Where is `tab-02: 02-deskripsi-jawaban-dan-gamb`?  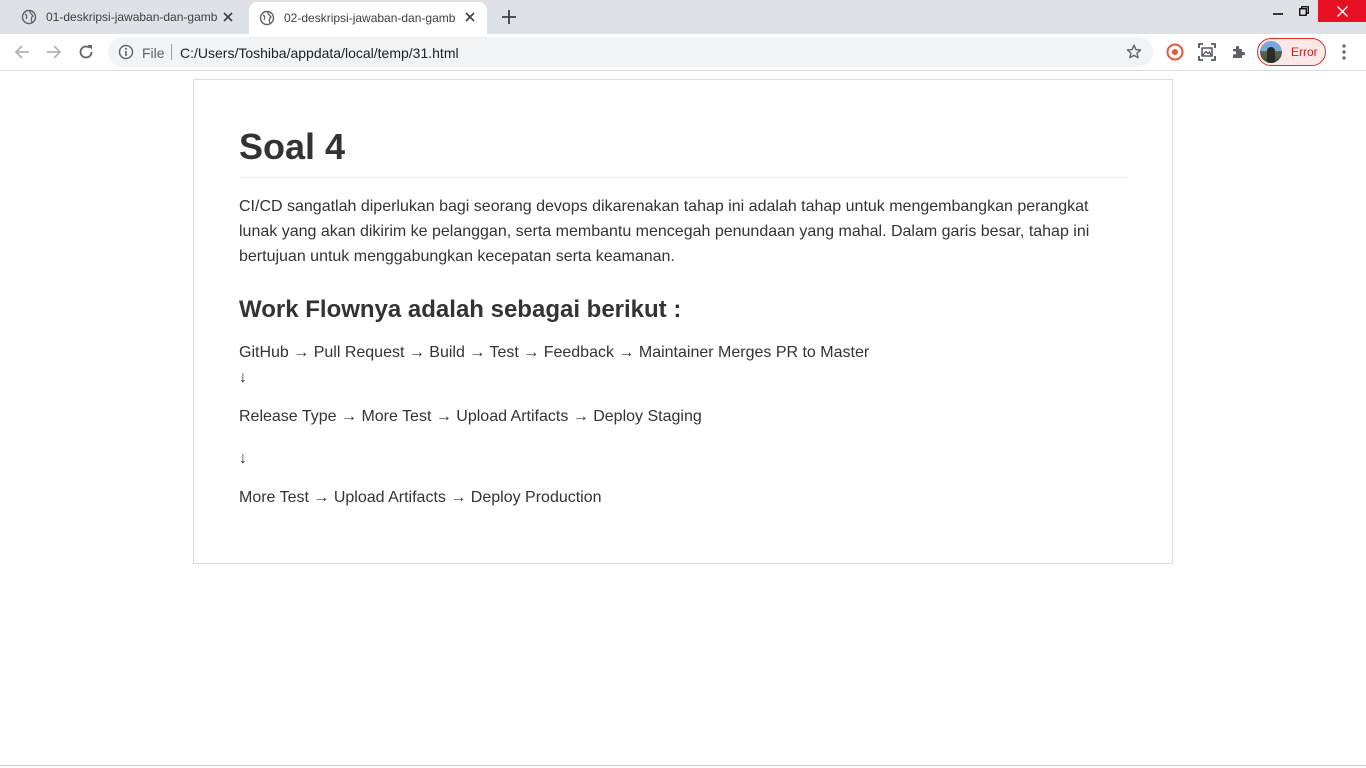 tab-02: 02-deskripsi-jawaban-dan-gamb is located at coordinates (368, 18).